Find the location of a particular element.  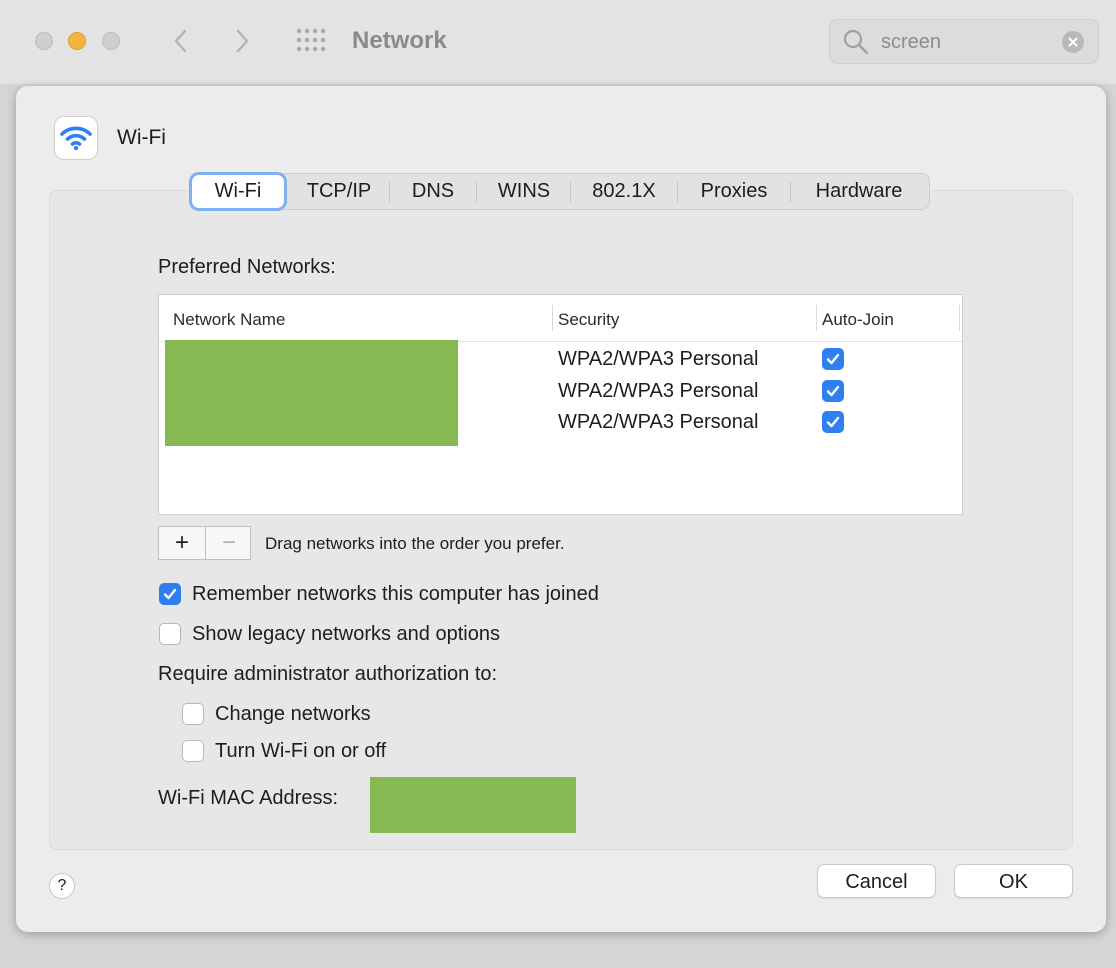

row-3-auto-join-checkbox is located at coordinates (833, 422).